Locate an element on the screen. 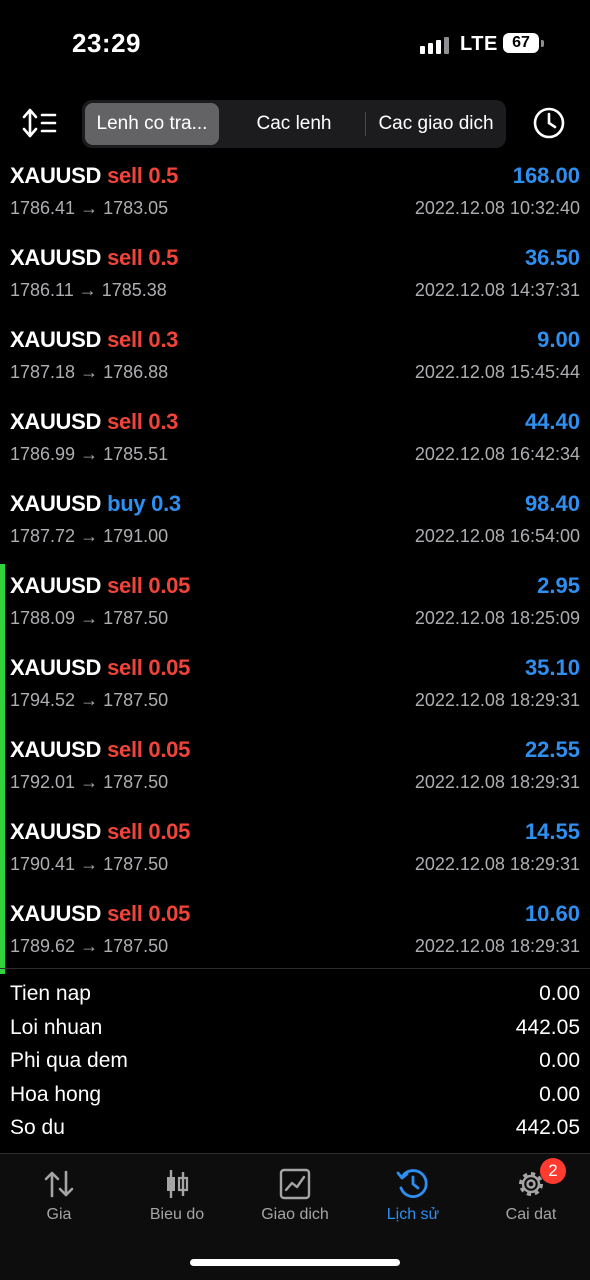 The width and height of the screenshot is (590, 1280). history-toolbar: Lenh co tra... Cac lenh Cac giao dich is located at coordinates (295, 124).